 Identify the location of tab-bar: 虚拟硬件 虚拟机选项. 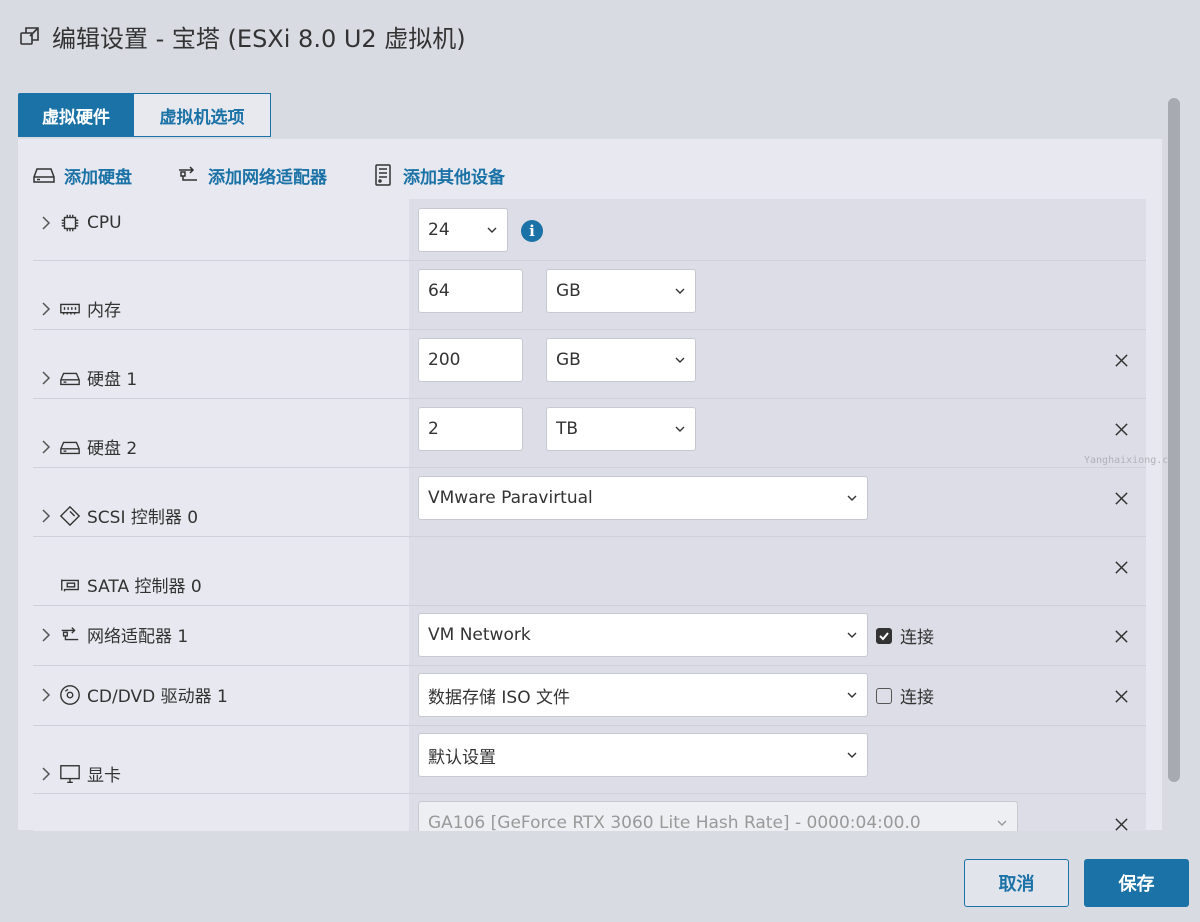
(144, 116).